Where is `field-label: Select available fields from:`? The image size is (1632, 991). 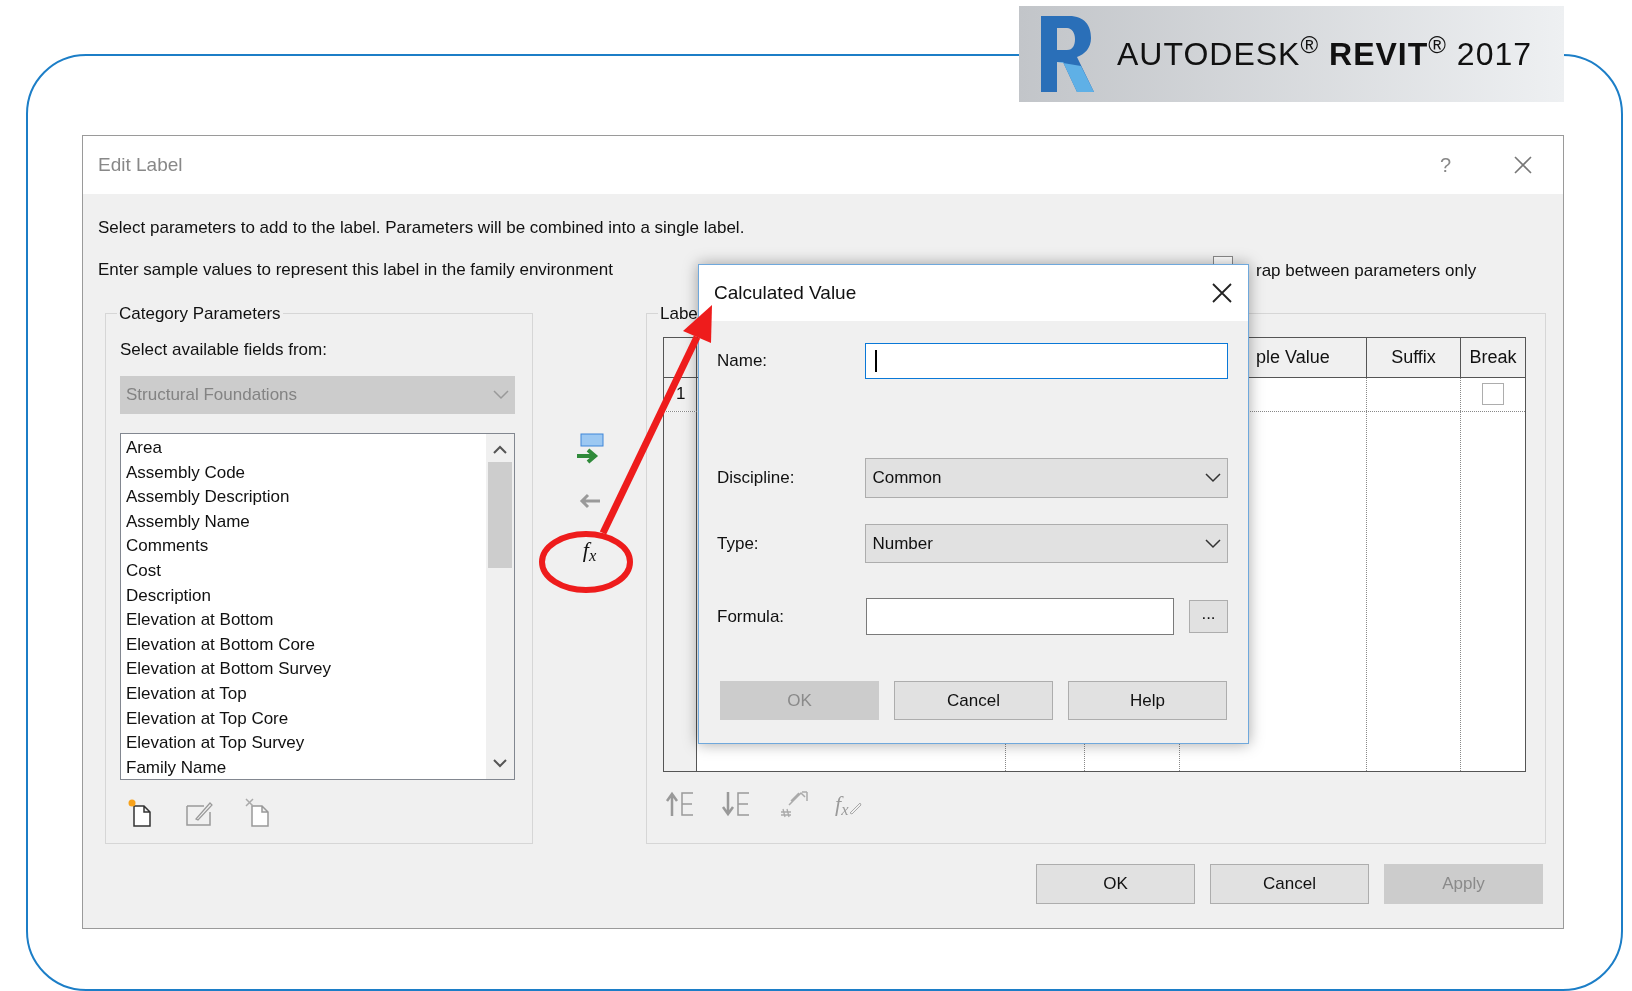
field-label: Select available fields from: is located at coordinates (224, 349).